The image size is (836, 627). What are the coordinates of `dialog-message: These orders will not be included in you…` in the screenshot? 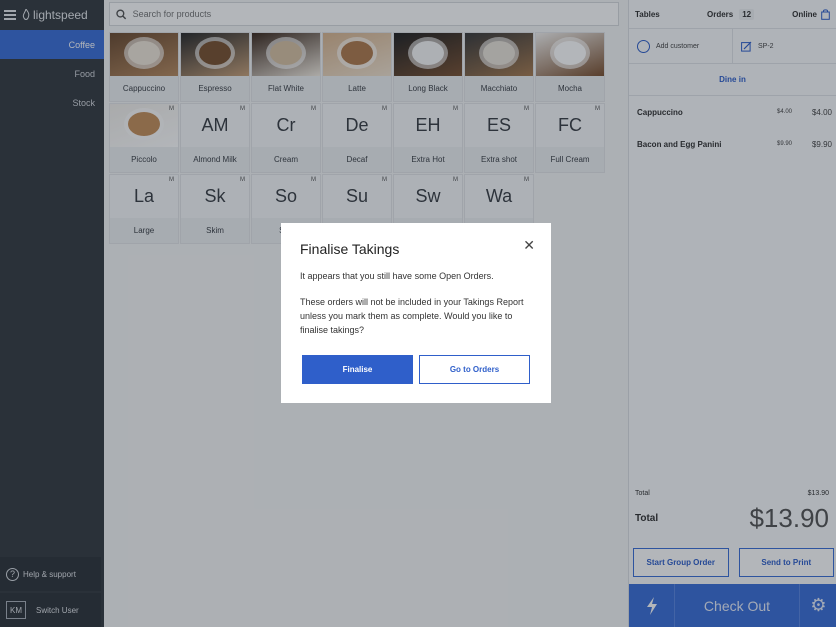 It's located at (412, 316).